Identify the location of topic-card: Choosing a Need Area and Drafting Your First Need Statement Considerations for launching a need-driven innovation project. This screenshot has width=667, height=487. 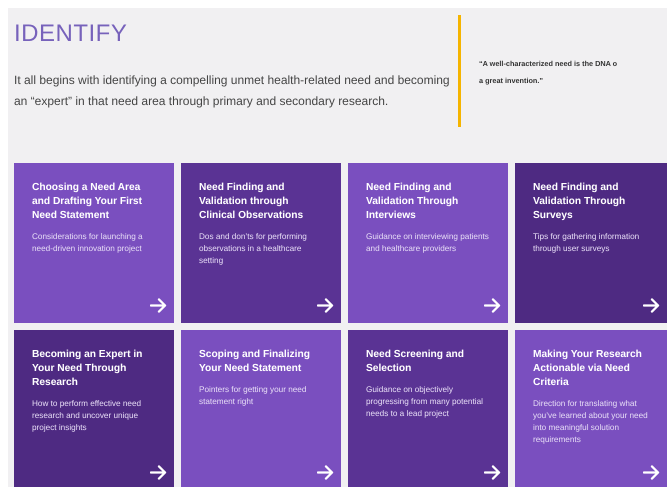
(94, 243).